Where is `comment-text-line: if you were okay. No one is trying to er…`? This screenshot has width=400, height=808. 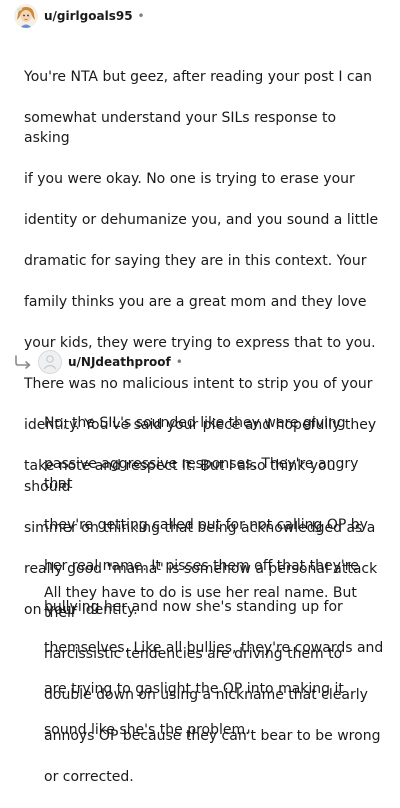
comment-text-line: if you were okay. No one is trying to er… is located at coordinates (189, 179).